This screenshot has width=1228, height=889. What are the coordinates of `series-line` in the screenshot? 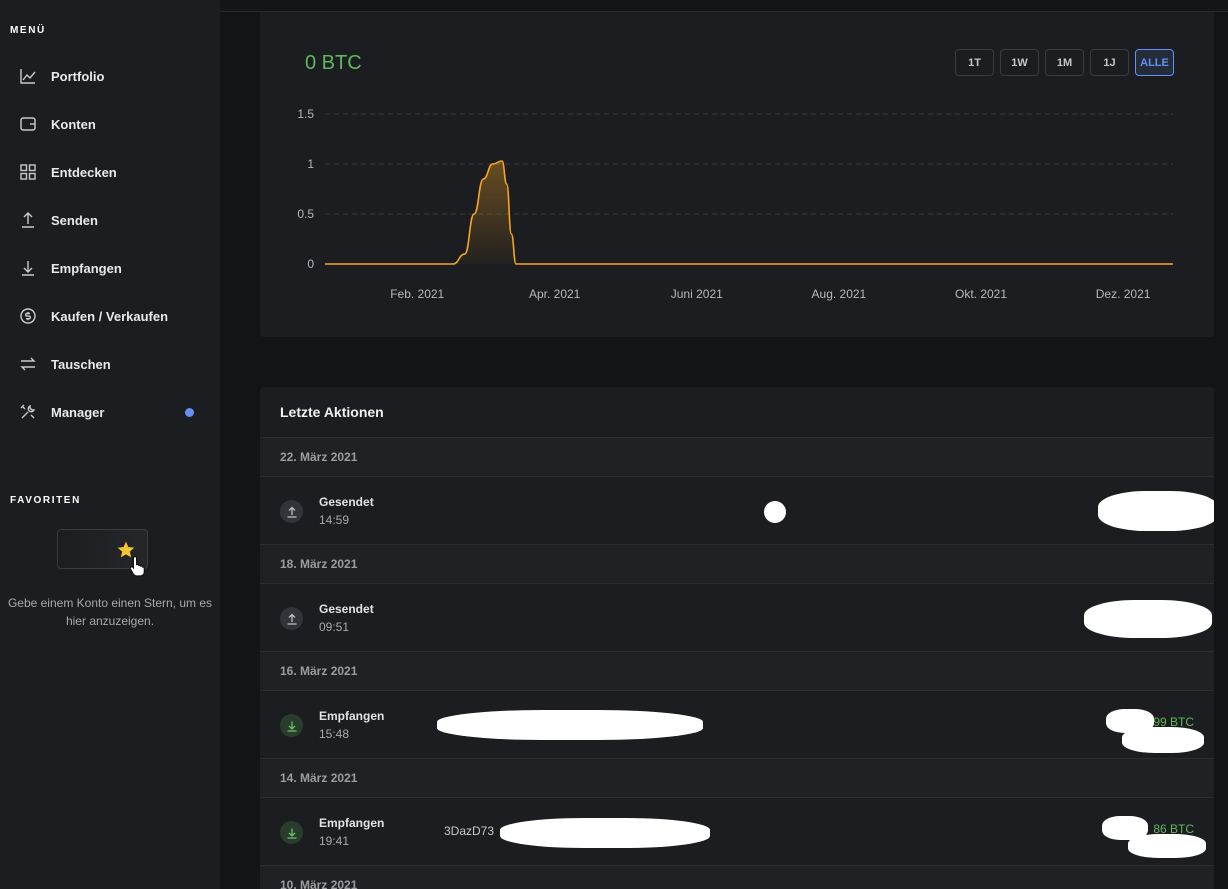 It's located at (749, 212).